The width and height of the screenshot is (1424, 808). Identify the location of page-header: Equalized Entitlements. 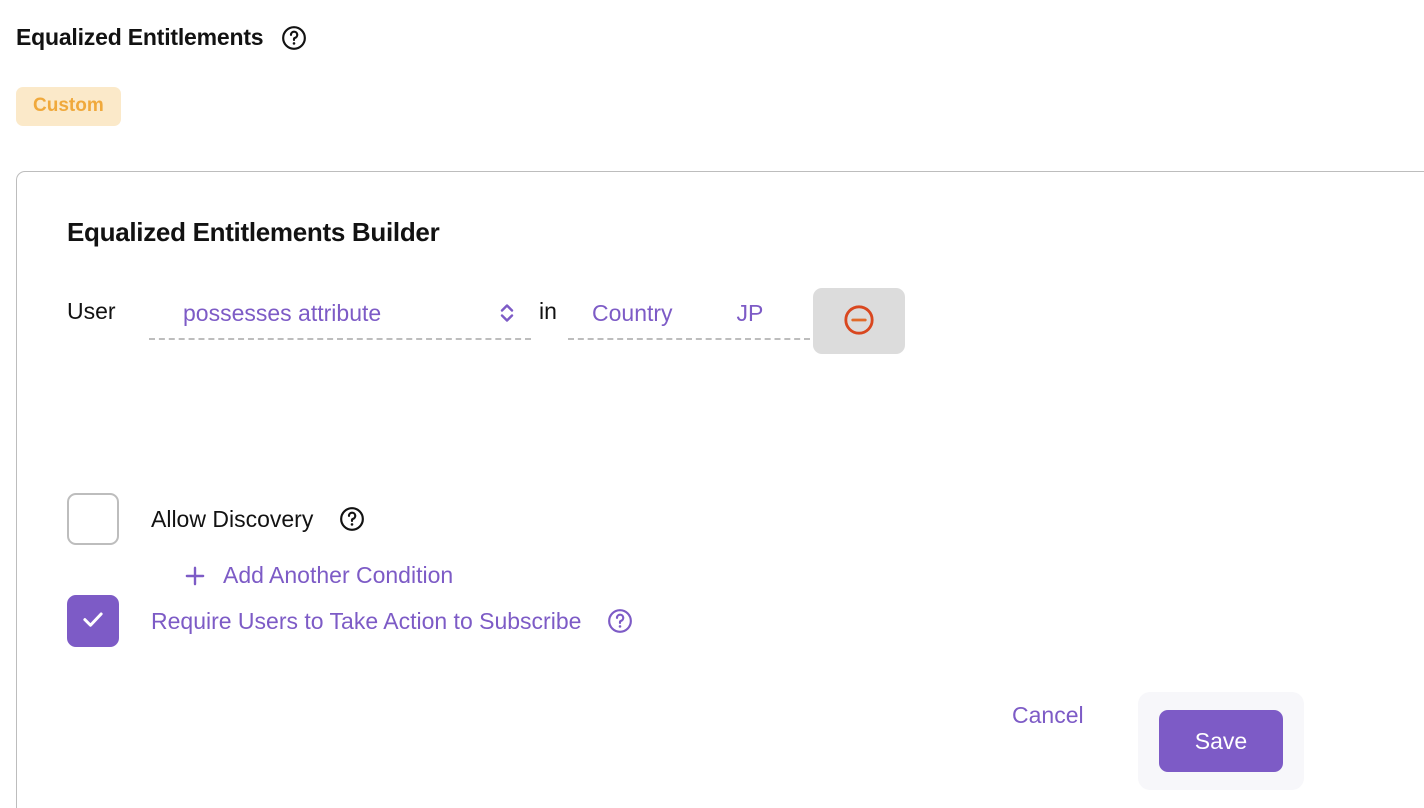
(161, 37).